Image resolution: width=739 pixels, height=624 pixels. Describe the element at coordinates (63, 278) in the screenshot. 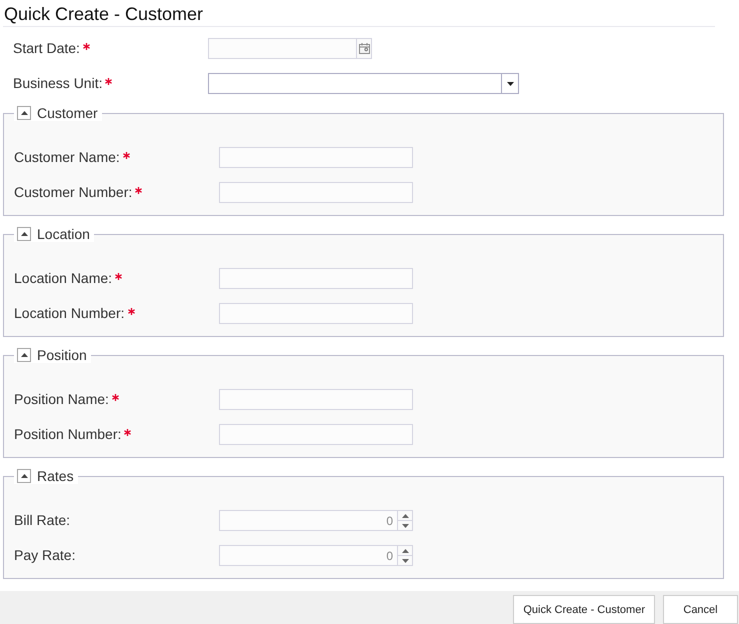

I see `field-label: Location Name:` at that location.